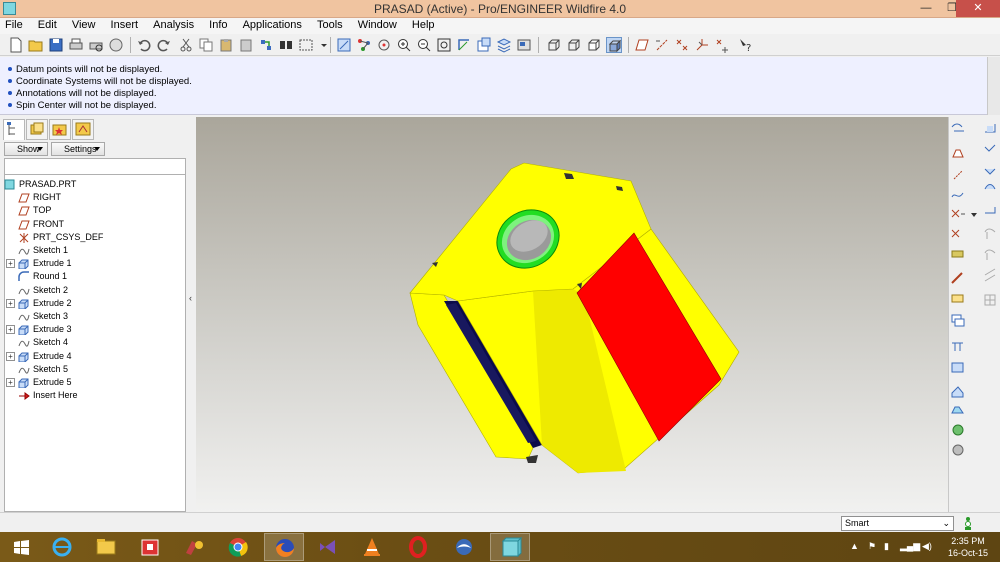  I want to click on annotations-toggle-icon, so click(722, 45).